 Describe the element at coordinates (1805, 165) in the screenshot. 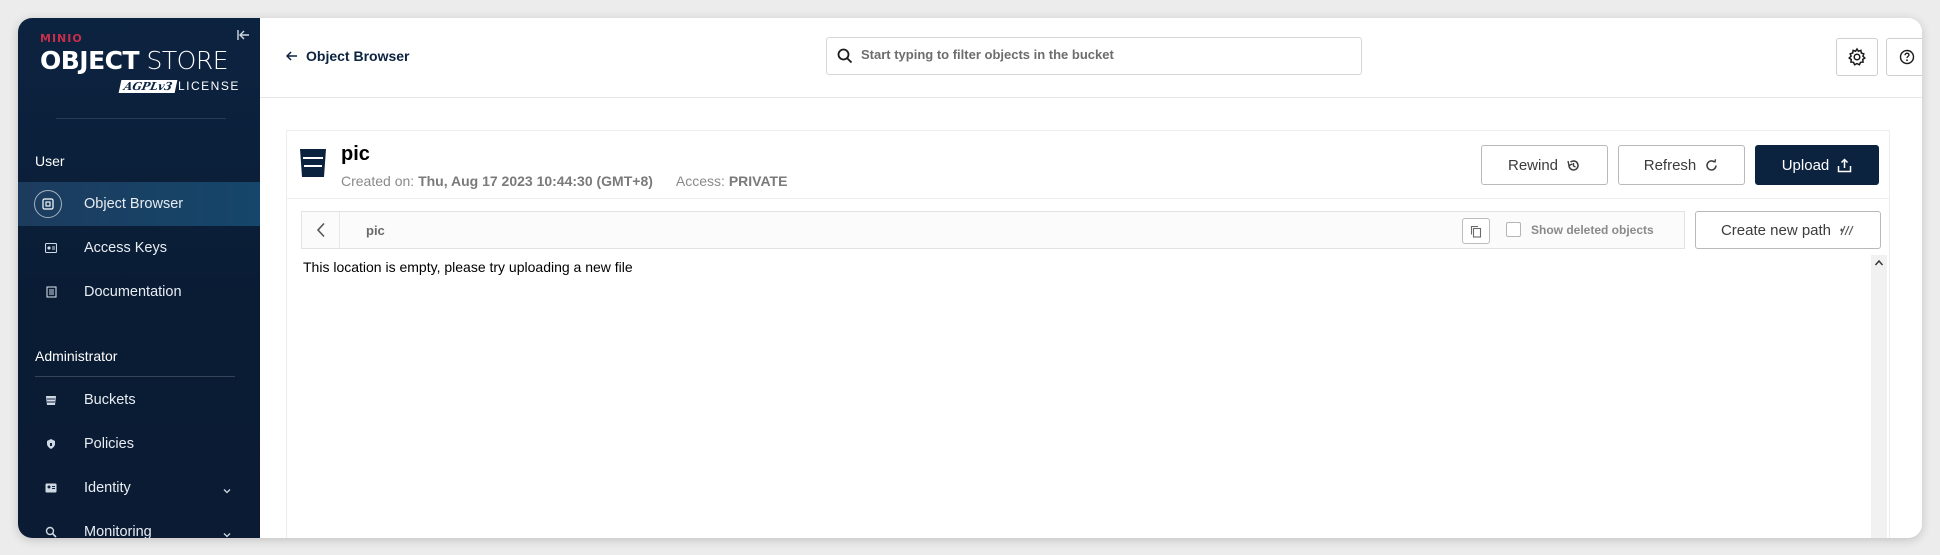

I see `upload-label: Upload` at that location.